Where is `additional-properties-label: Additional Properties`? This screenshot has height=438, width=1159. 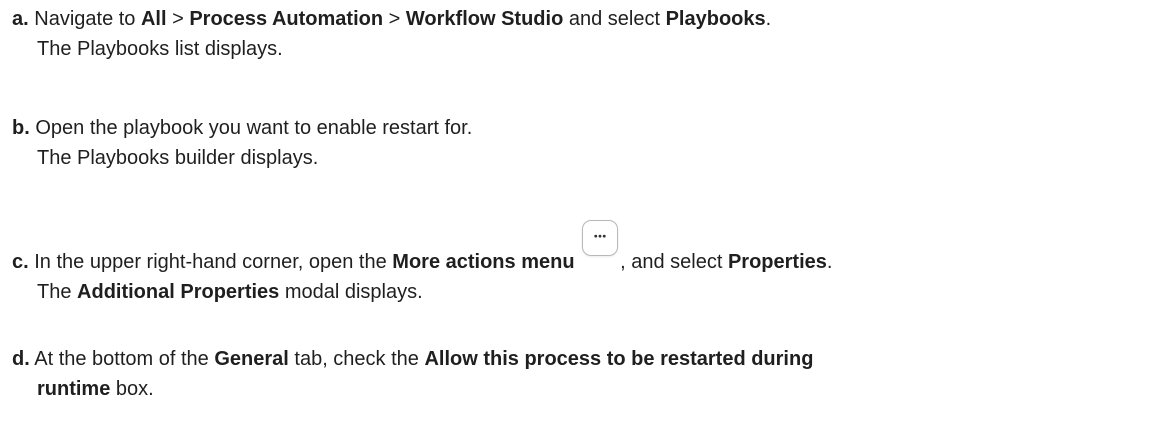 additional-properties-label: Additional Properties is located at coordinates (178, 292).